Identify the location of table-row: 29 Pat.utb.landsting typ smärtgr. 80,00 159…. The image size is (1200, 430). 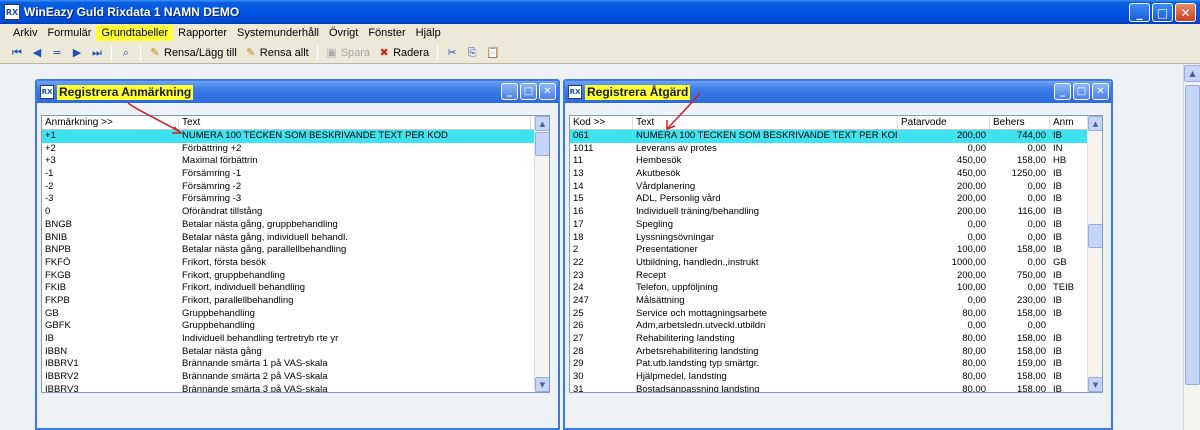
(836, 364).